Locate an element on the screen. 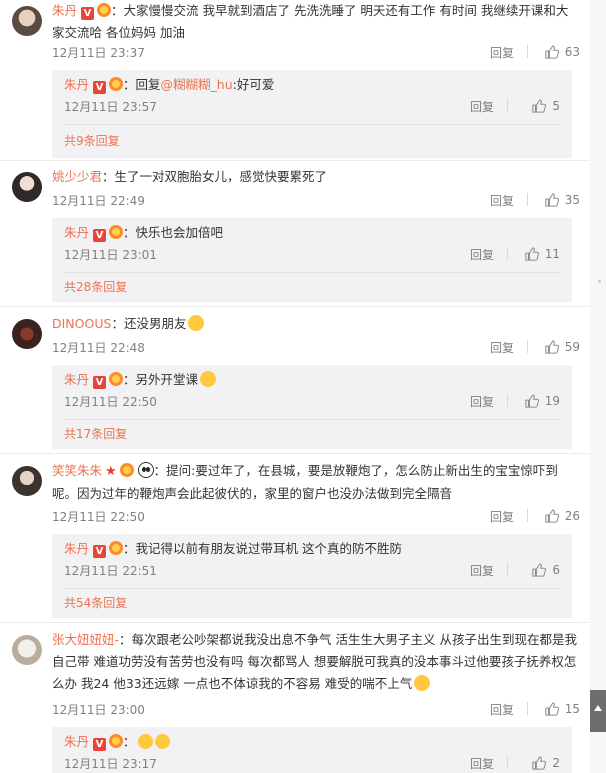 This screenshot has height=773, width=606. username: DINOOUS is located at coordinates (81, 323).